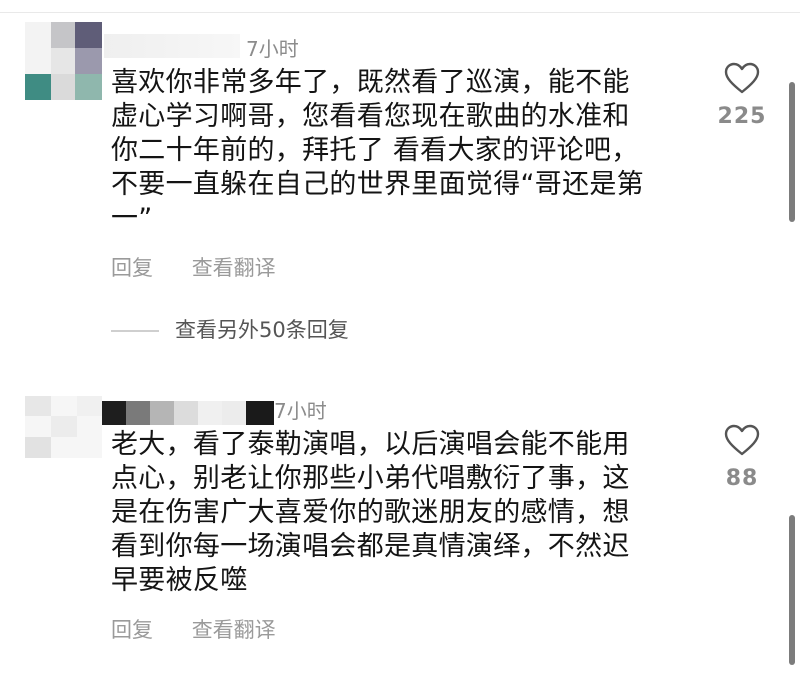 Image resolution: width=800 pixels, height=681 pixels. Describe the element at coordinates (742, 478) in the screenshot. I see `like-count: 88` at that location.